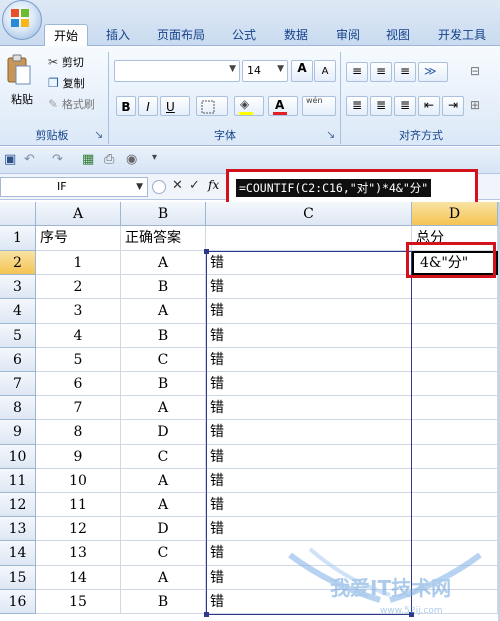 Image resolution: width=500 pixels, height=621 pixels. What do you see at coordinates (126, 106) in the screenshot?
I see `bold-button: B` at bounding box center [126, 106].